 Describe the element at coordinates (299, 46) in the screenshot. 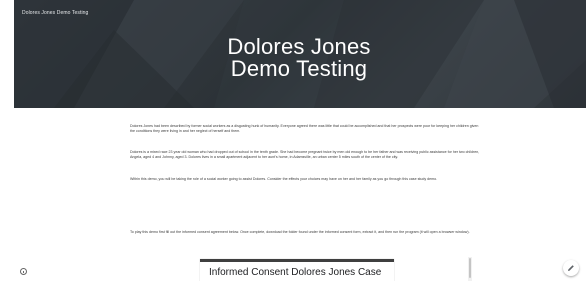

I see `page-title-line-1: Dolores Jones` at that location.